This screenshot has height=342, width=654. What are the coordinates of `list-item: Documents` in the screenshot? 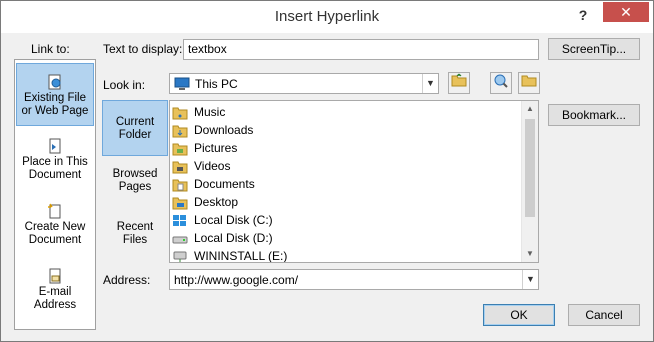 It's located at (213, 184).